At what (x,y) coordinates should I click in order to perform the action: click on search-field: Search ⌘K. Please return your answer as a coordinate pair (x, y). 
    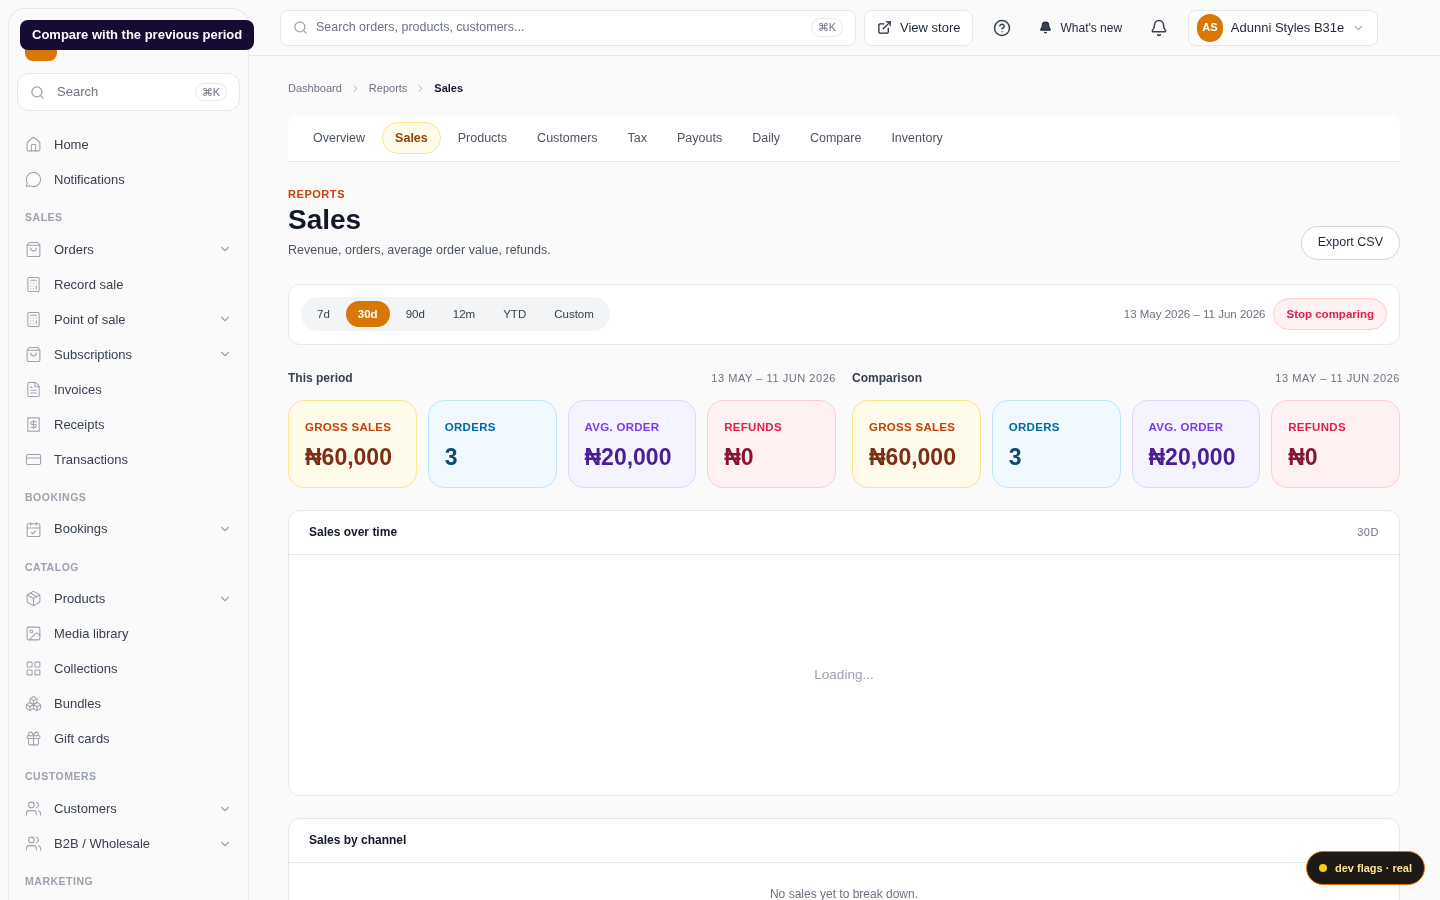
    Looking at the image, I should click on (128, 92).